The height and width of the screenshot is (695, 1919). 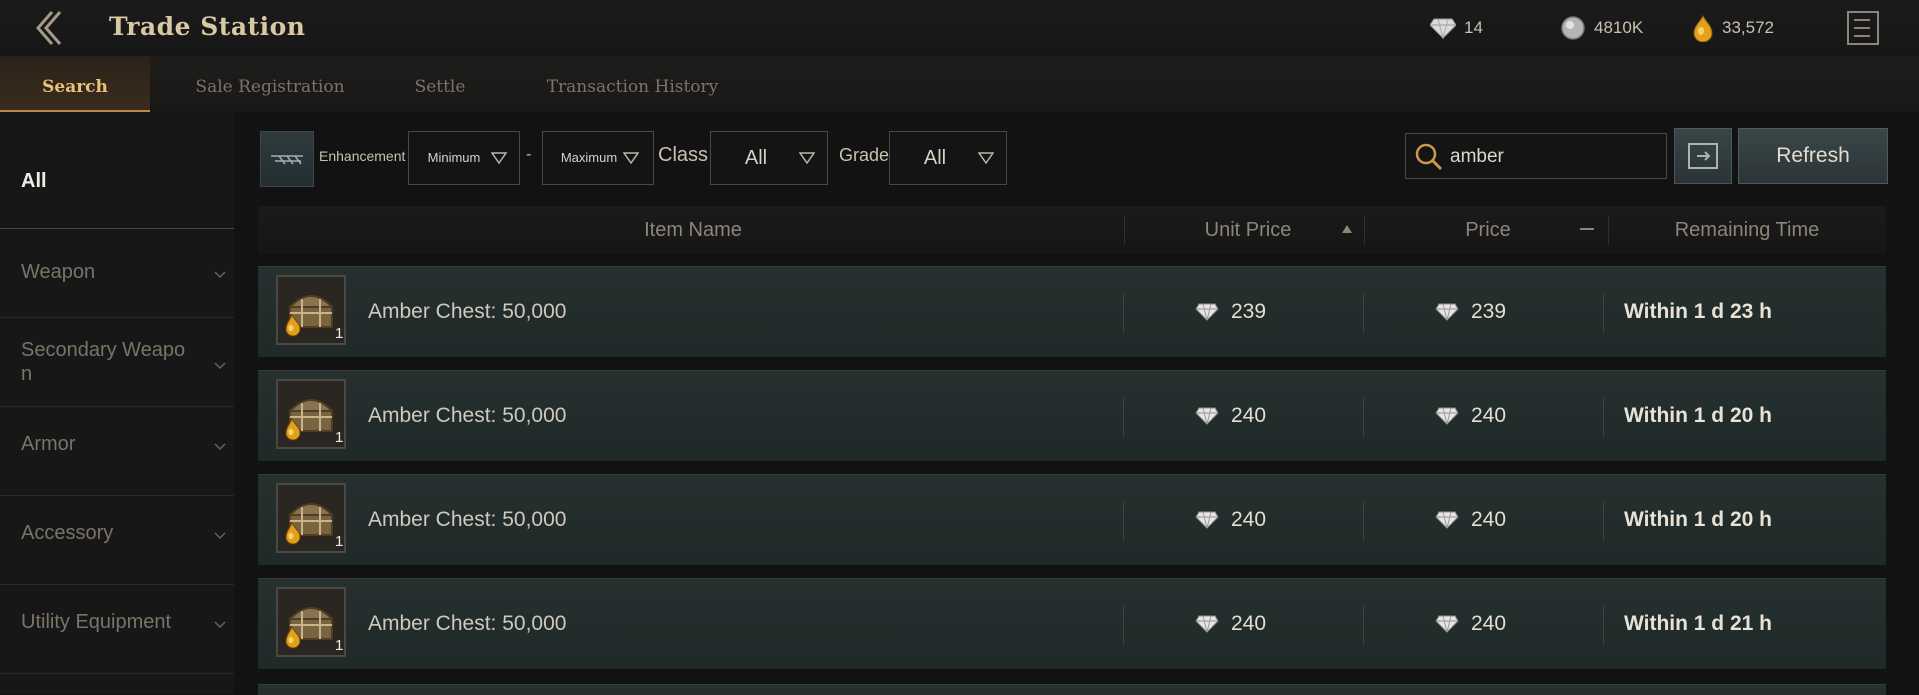 What do you see at coordinates (959, 28) in the screenshot?
I see `top-bar: Trade Station 14 4810K 33,572` at bounding box center [959, 28].